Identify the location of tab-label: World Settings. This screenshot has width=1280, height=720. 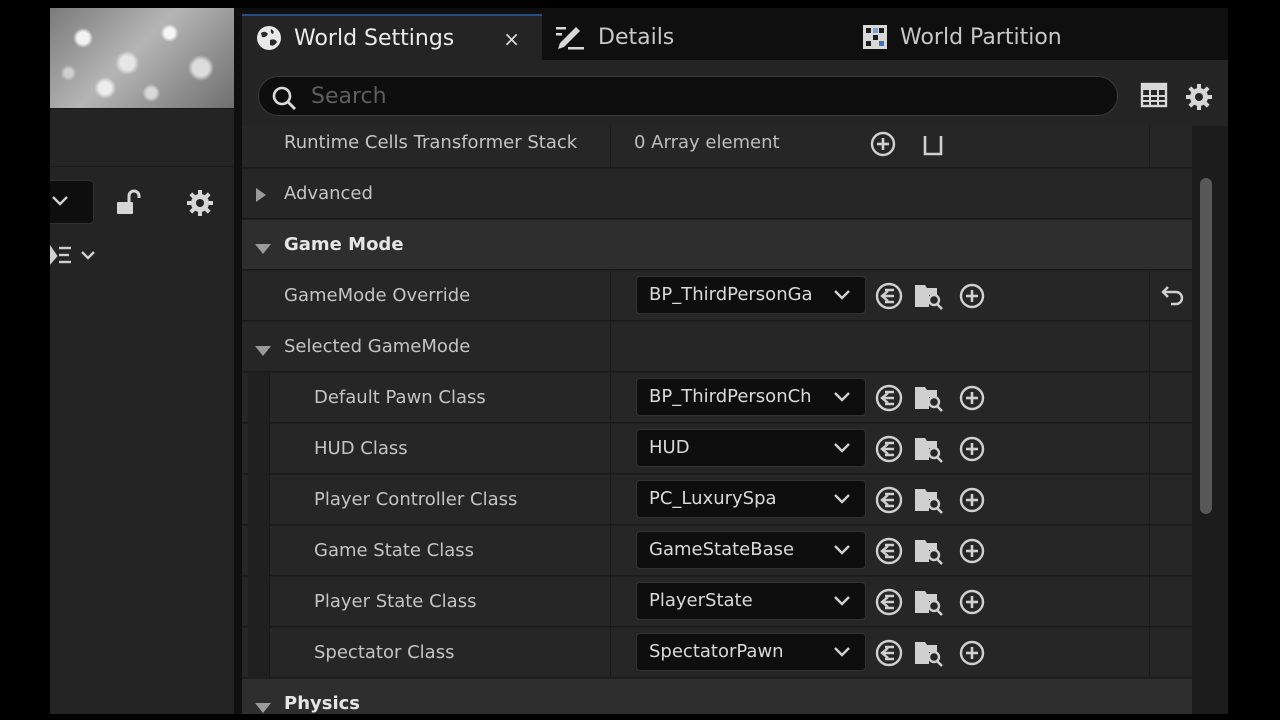
(374, 38).